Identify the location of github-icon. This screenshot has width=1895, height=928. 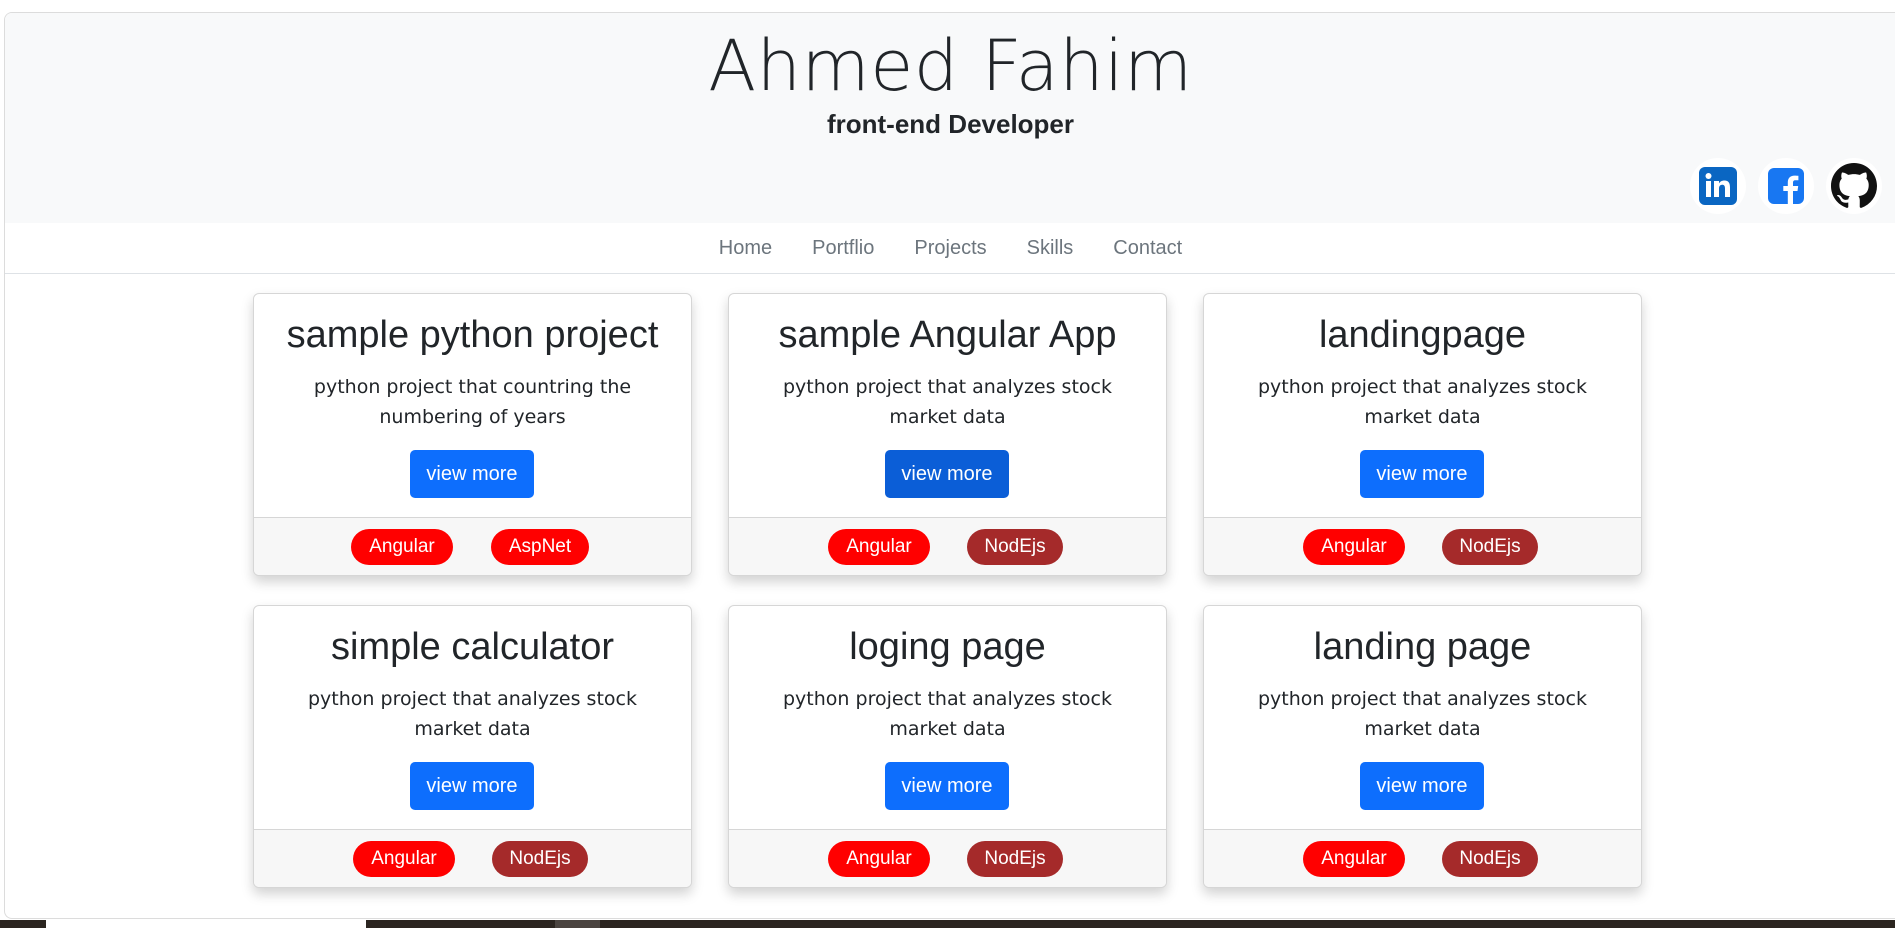
(1854, 185).